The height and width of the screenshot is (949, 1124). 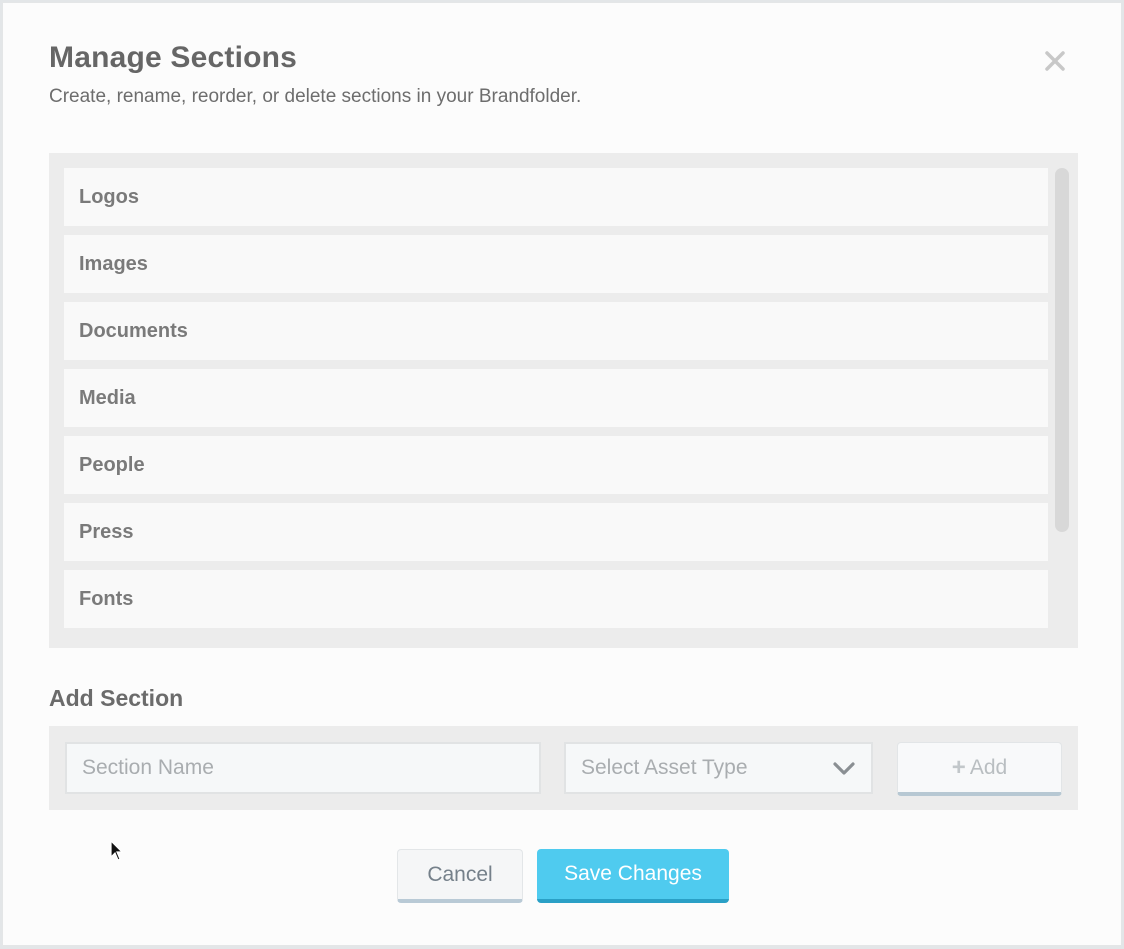 I want to click on section-item-label: Images, so click(x=113, y=263).